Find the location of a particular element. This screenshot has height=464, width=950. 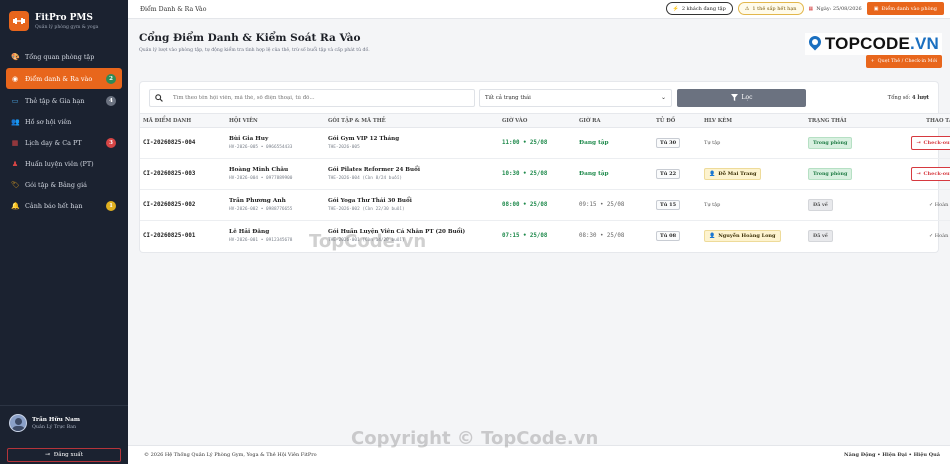

checkin-code: CI-20260825-004 is located at coordinates (169, 143).